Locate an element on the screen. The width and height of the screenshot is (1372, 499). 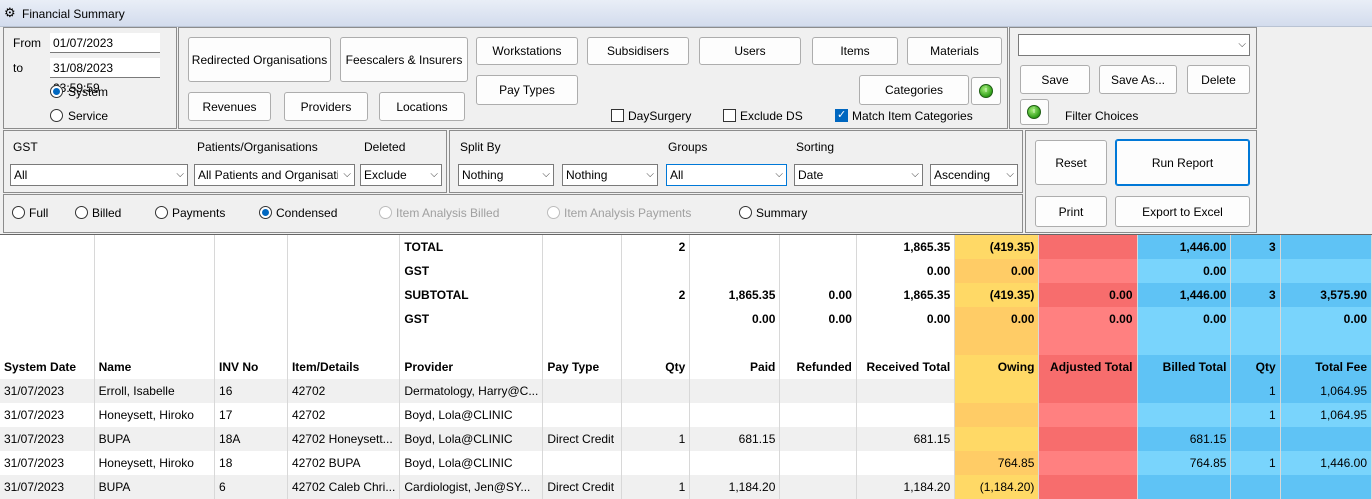
column-header: Provider is located at coordinates (471, 367).